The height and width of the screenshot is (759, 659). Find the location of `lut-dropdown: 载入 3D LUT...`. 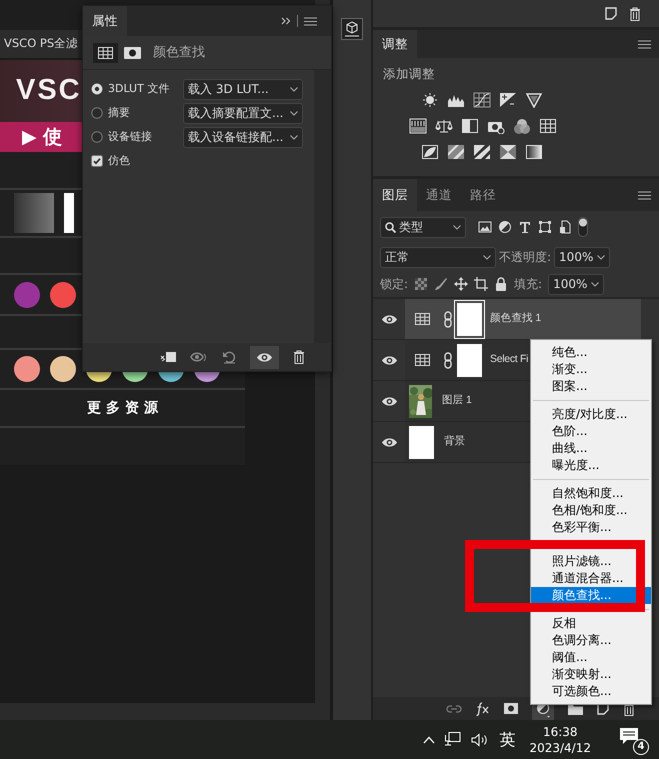

lut-dropdown: 载入 3D LUT... is located at coordinates (243, 89).